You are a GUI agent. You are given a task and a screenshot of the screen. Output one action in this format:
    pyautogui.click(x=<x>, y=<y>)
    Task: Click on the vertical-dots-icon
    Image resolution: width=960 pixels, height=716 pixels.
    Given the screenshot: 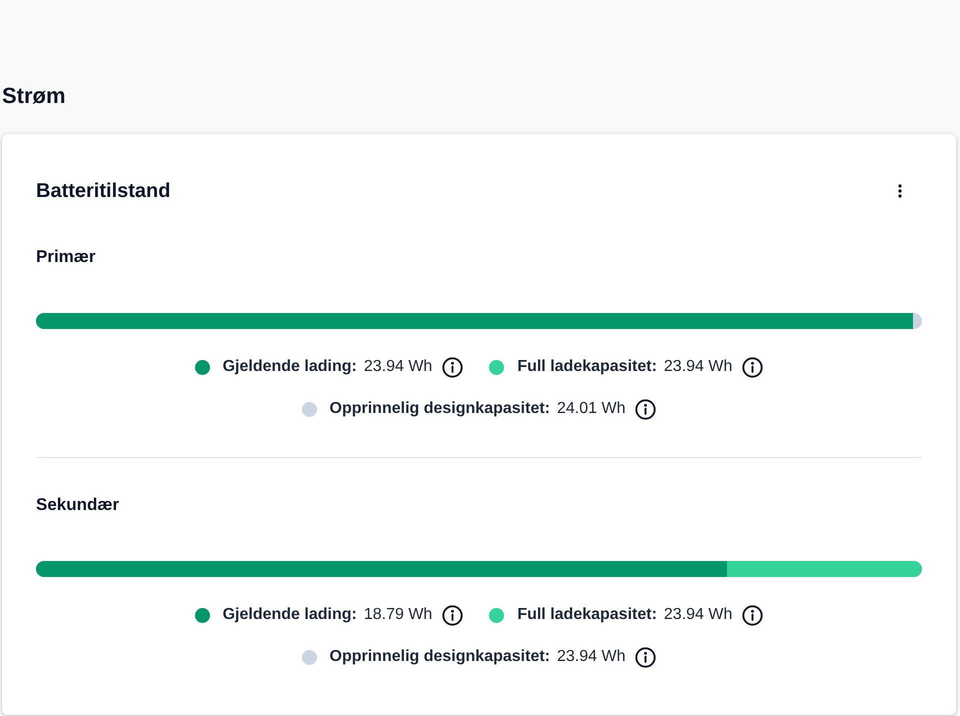 What is the action you would take?
    pyautogui.click(x=900, y=191)
    